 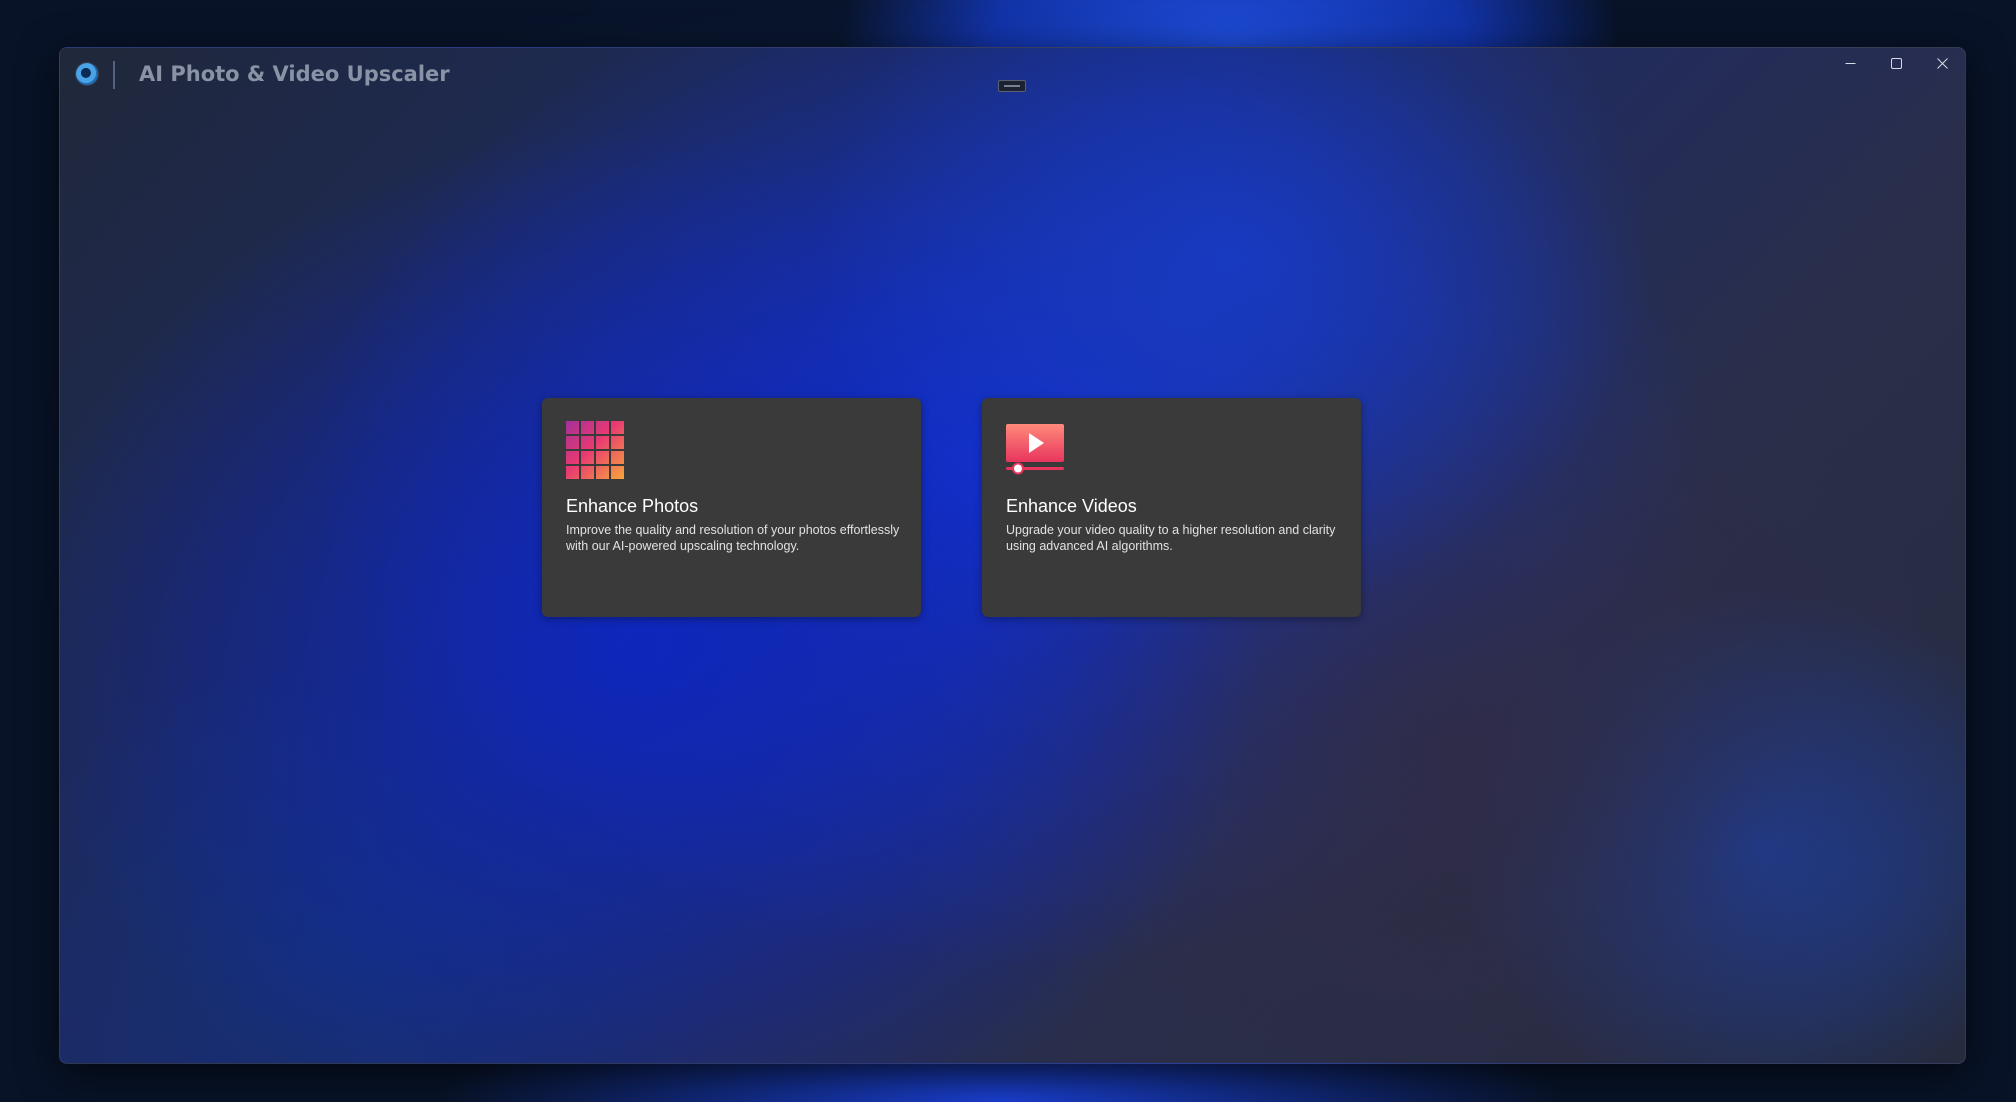 I want to click on close-icon, so click(x=1942, y=63).